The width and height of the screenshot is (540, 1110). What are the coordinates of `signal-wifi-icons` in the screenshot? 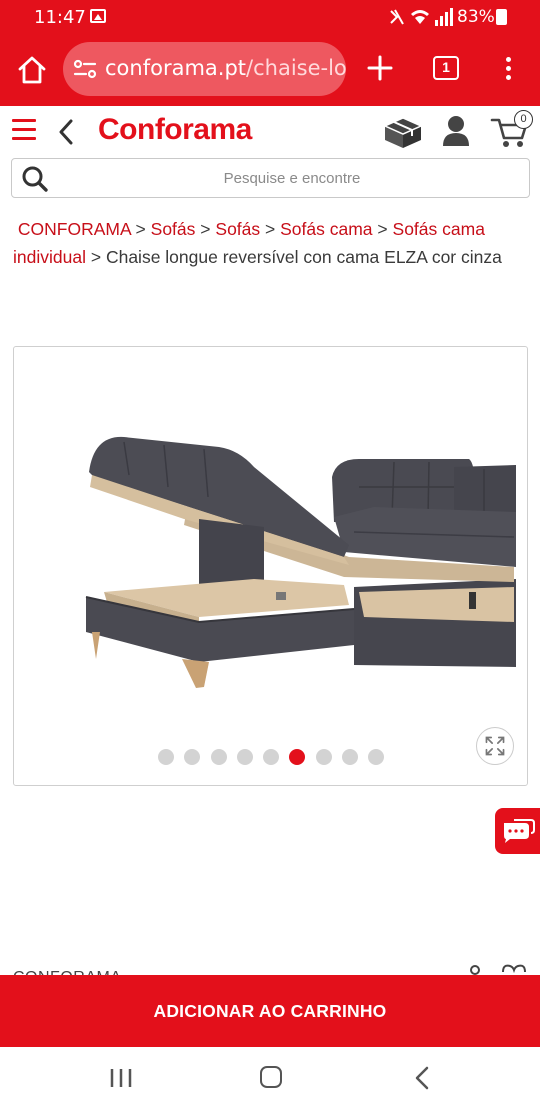 It's located at (421, 17).